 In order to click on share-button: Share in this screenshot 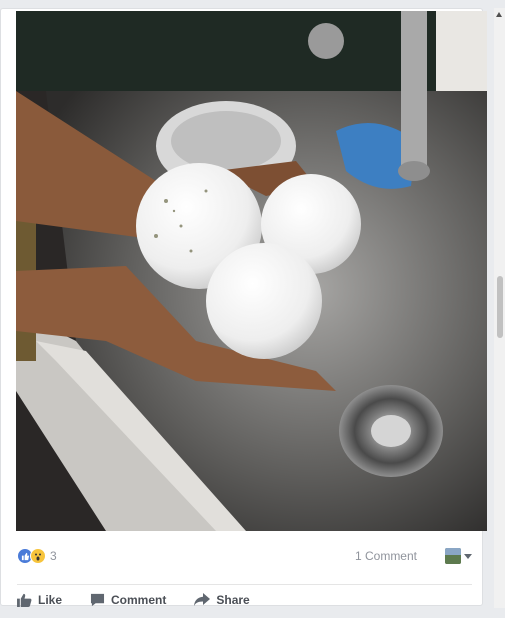, I will do `click(222, 600)`.